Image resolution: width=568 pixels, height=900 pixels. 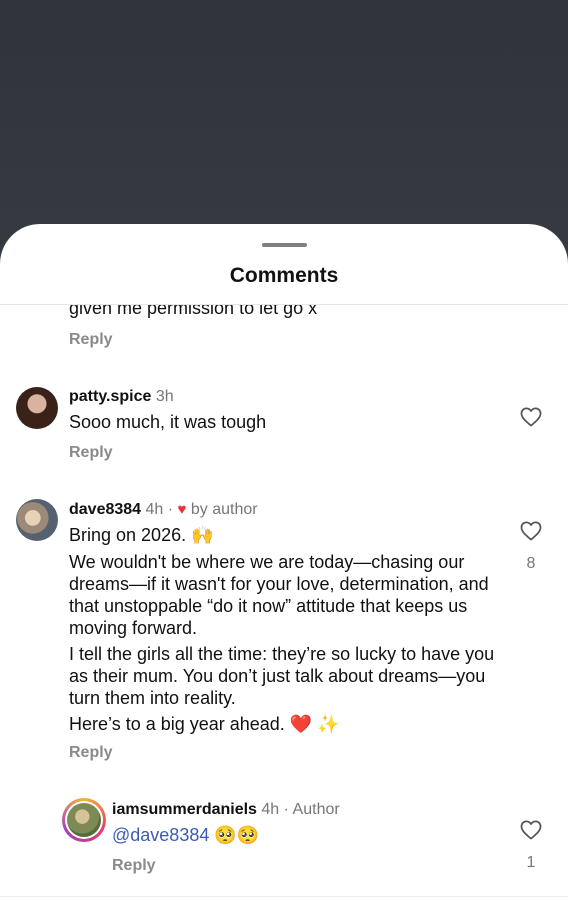 I want to click on comment-text: Sooo much, it was tough, so click(x=168, y=422).